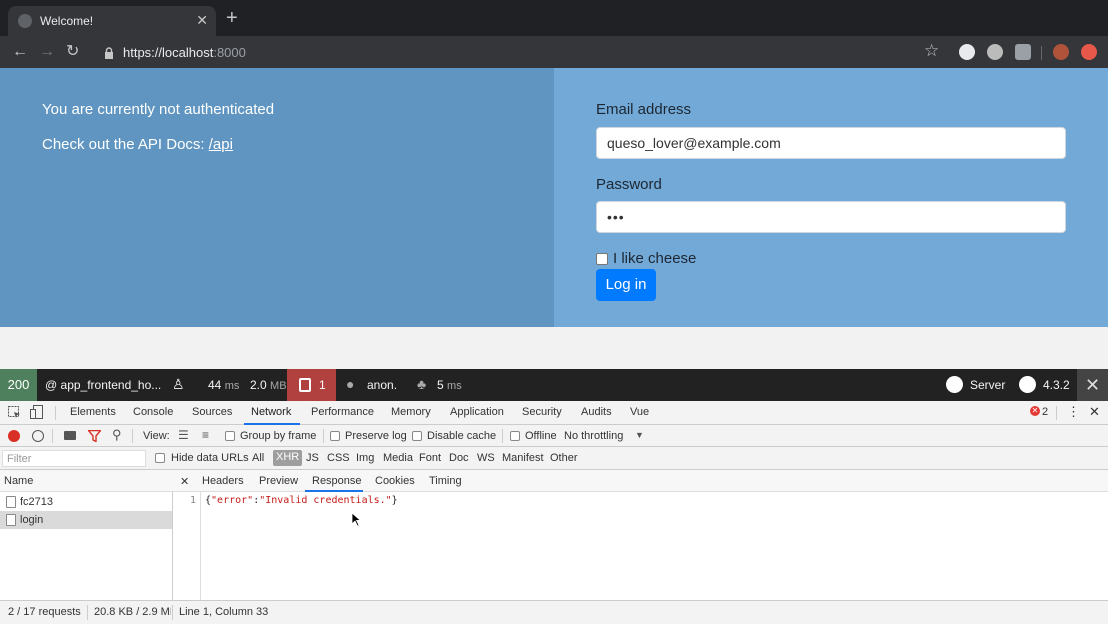  What do you see at coordinates (655, 258) in the screenshot?
I see `cheese-checkbox-label: I like cheese` at bounding box center [655, 258].